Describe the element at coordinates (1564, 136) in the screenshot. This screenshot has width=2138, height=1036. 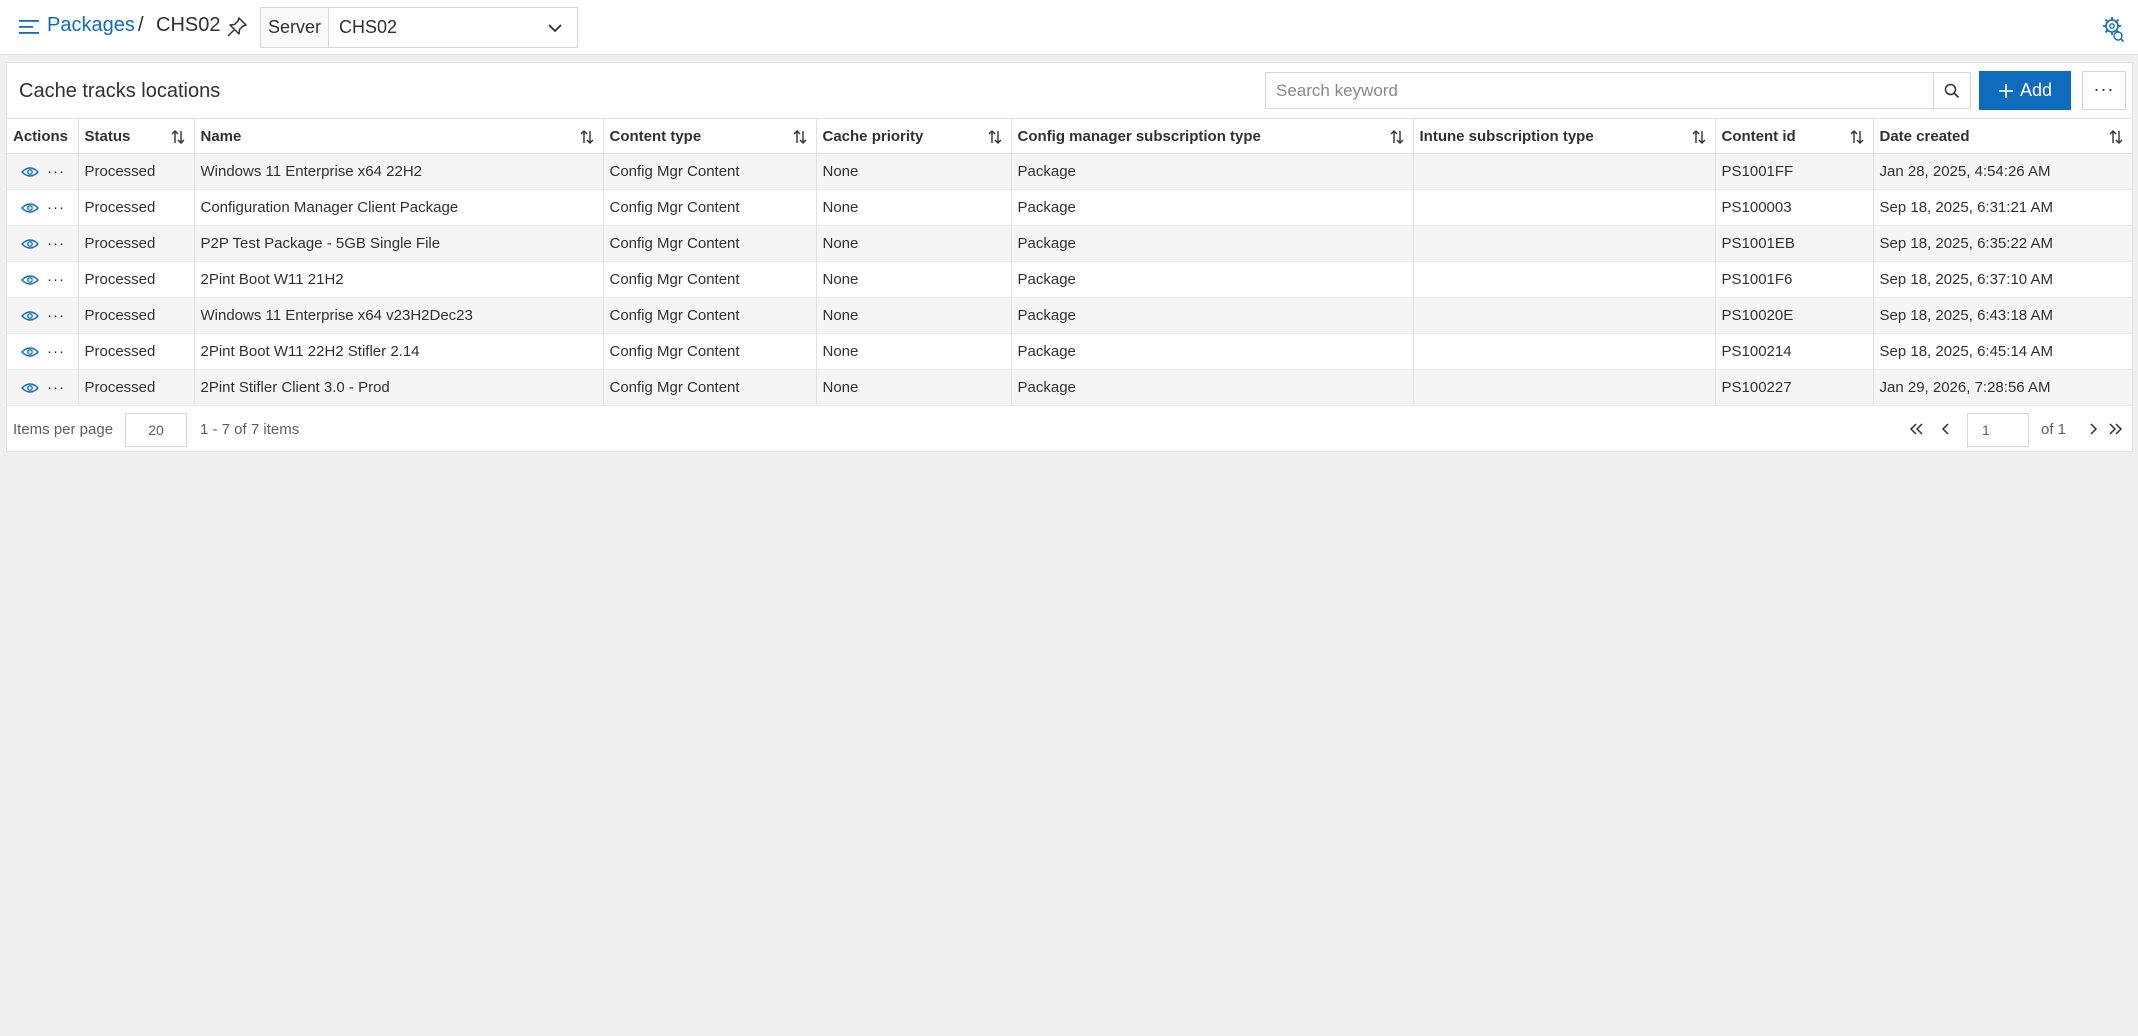
I see `column-header-intune-subscription-type: Intune subscription type` at that location.